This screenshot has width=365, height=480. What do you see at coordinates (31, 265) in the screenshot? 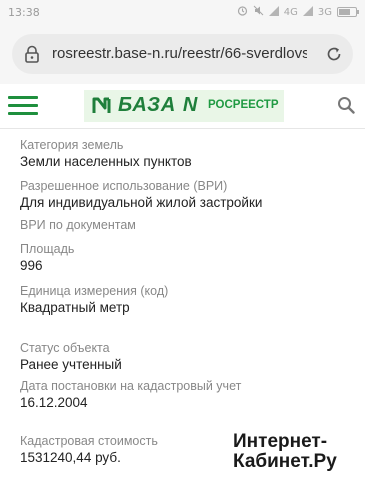
I see `field-value: 996` at bounding box center [31, 265].